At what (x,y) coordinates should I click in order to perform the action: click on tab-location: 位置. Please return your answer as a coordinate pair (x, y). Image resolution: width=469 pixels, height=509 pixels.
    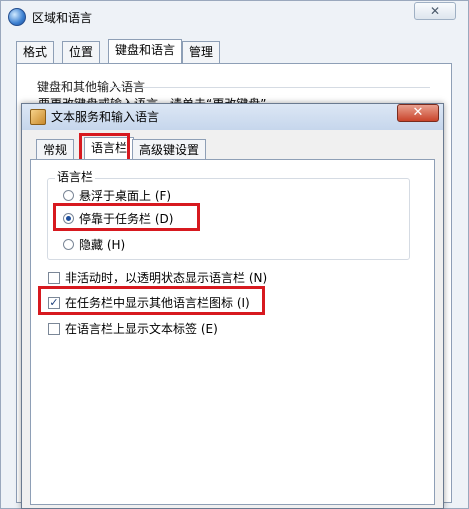
    Looking at the image, I should click on (81, 52).